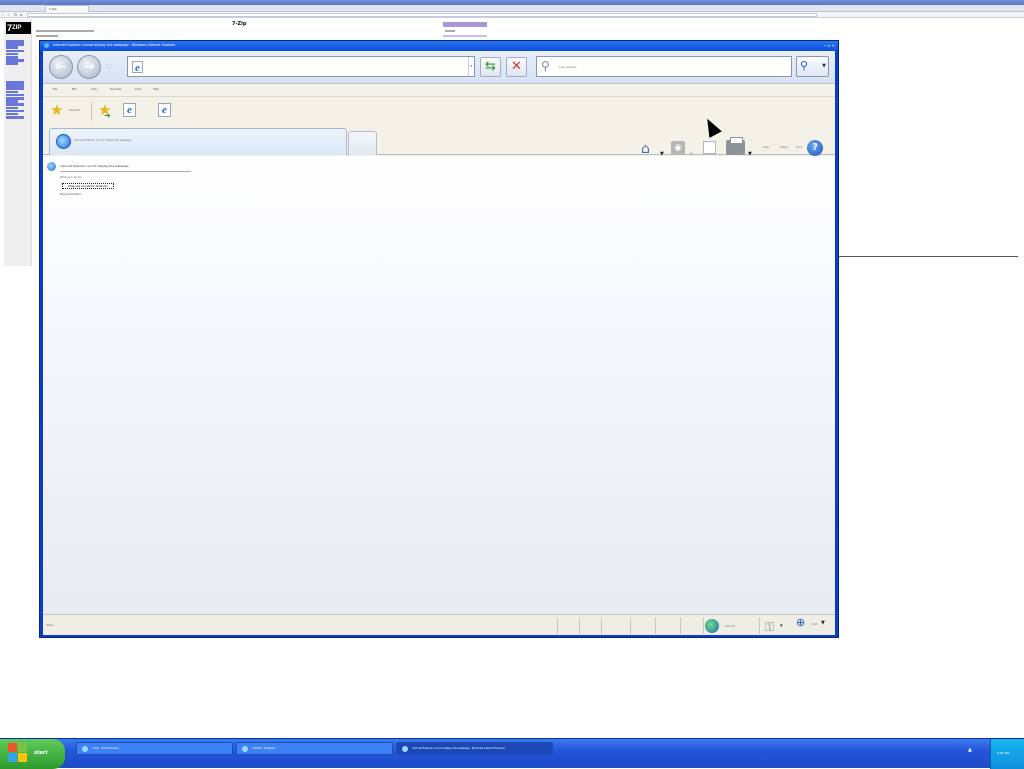  Describe the element at coordinates (22, 747) in the screenshot. I see `logo-green` at that location.